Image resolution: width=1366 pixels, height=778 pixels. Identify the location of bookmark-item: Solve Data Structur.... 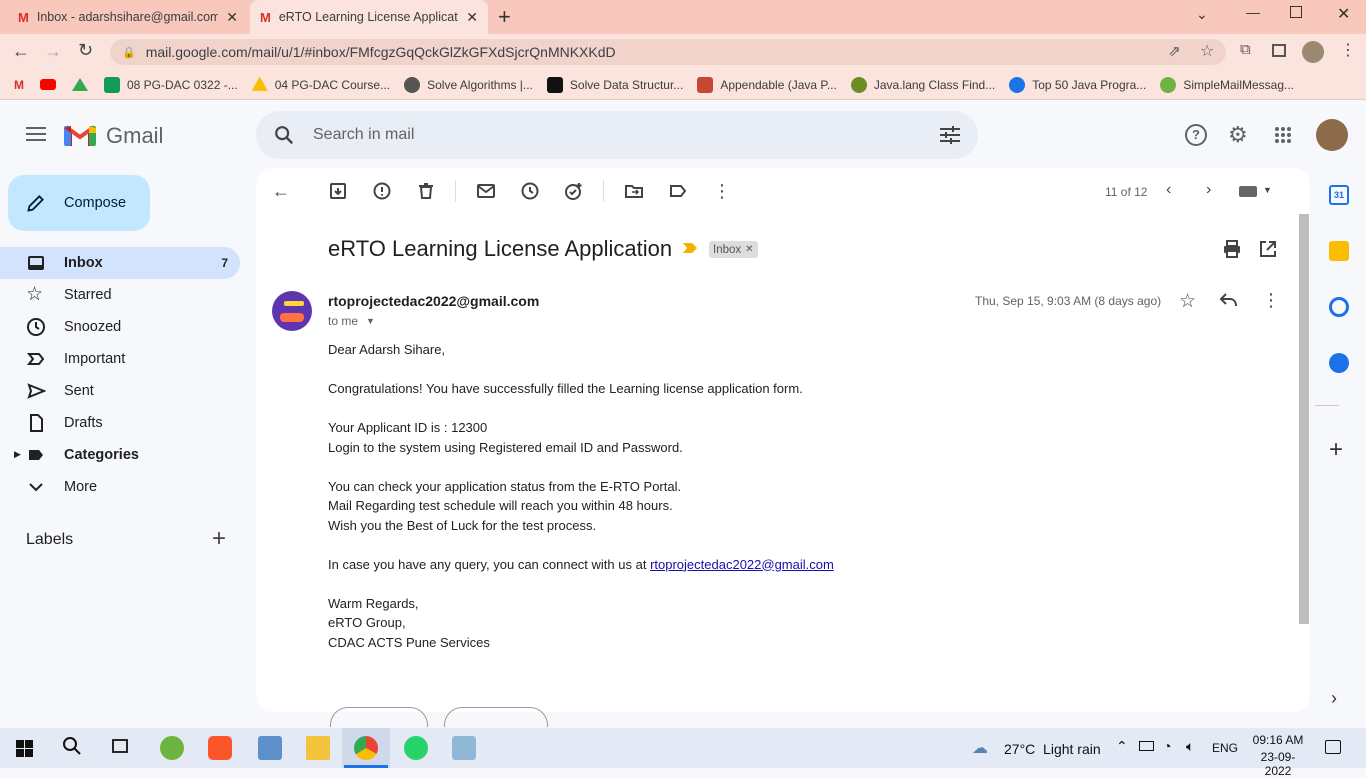
(614, 84).